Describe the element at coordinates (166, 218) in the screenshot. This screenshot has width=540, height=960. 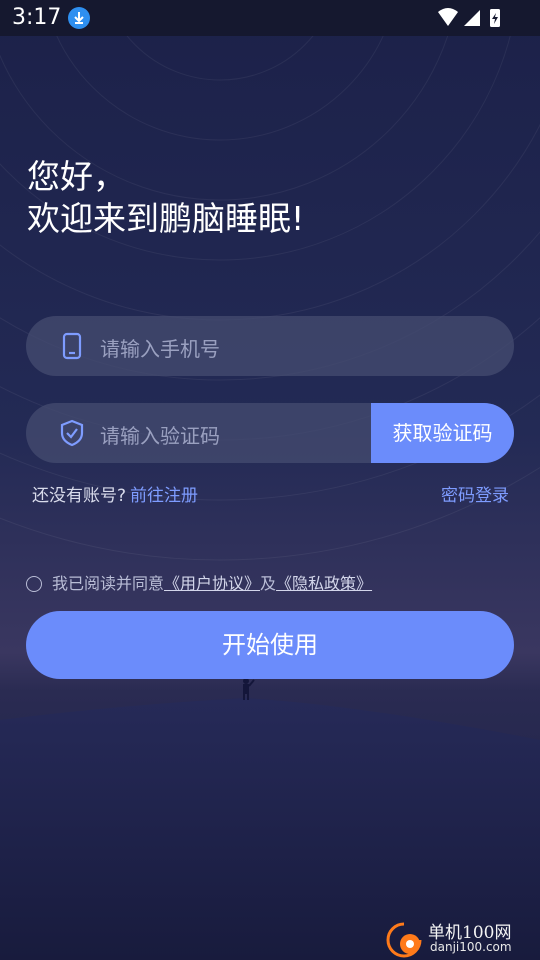
I see `greeting-line-2: 欢迎来到鹏脑睡眠!` at that location.